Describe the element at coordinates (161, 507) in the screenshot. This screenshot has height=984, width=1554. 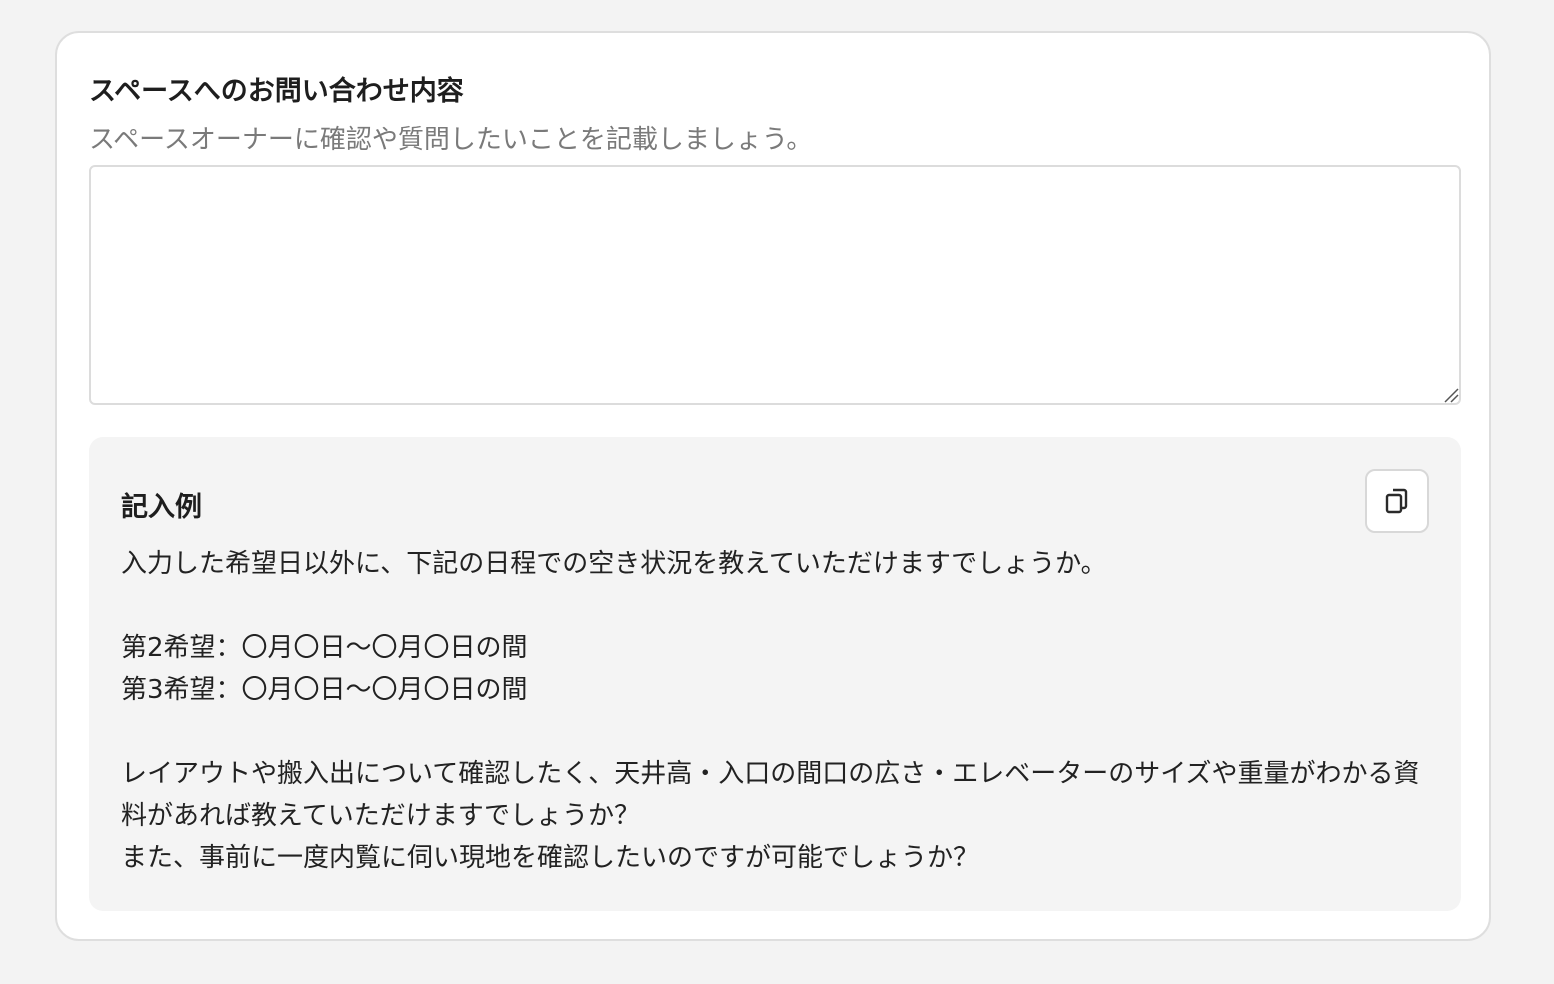
I see `example-title: 記入例` at that location.